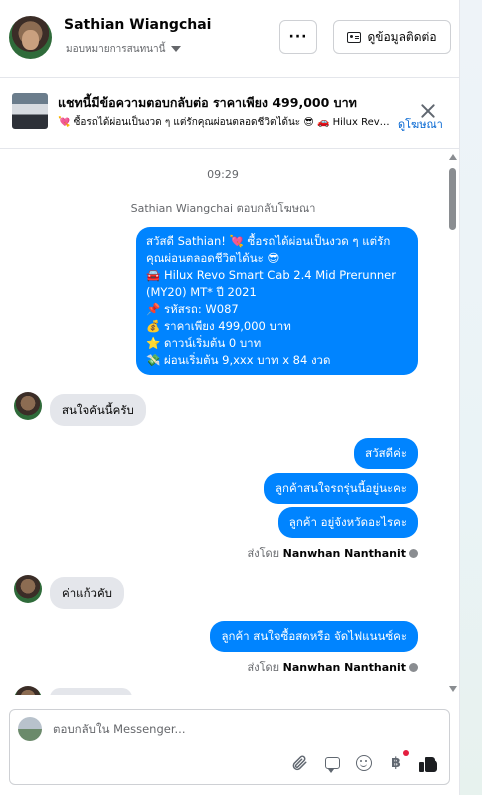  Describe the element at coordinates (354, 37) in the screenshot. I see `contact-card-icon` at that location.